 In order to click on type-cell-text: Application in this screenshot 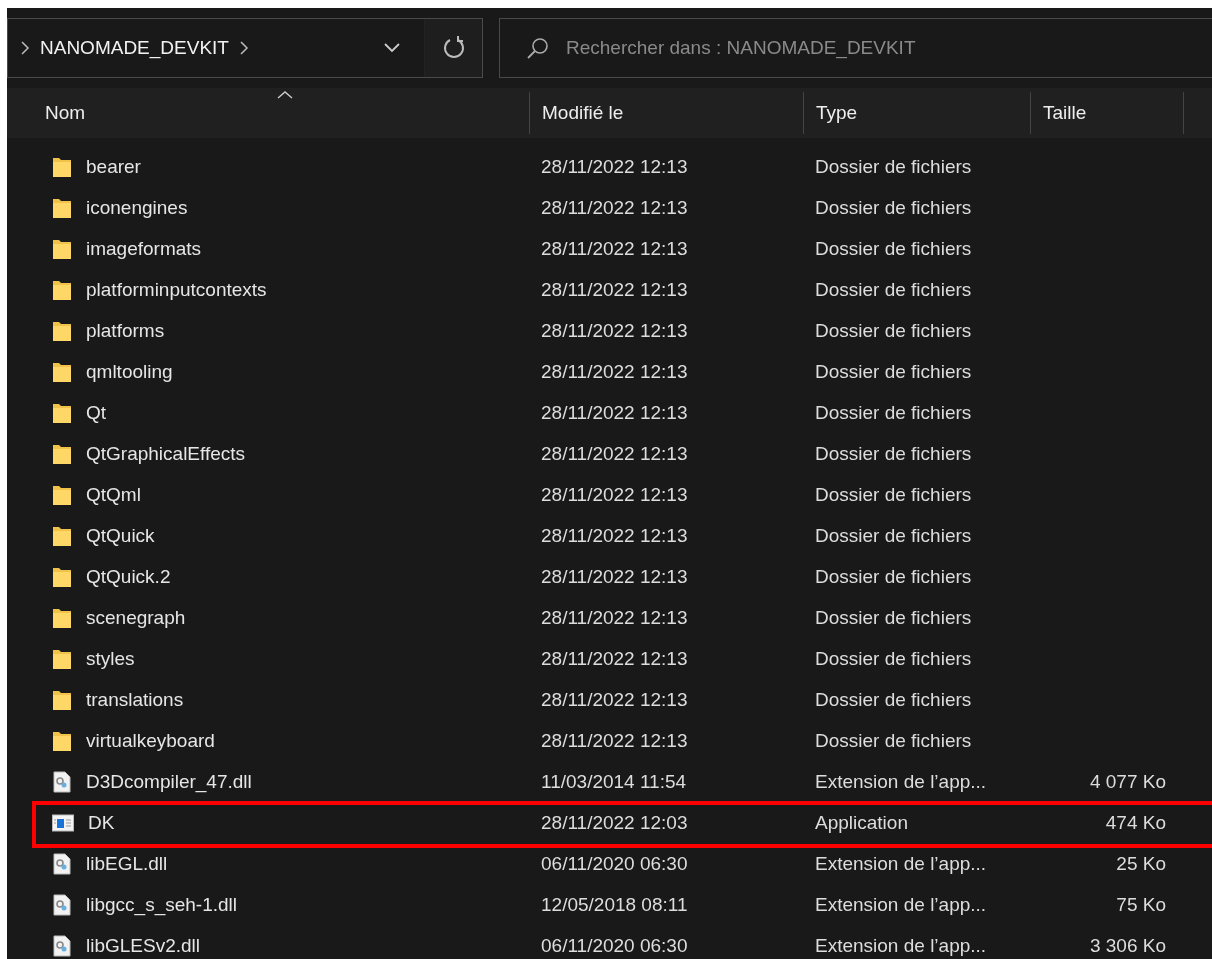, I will do `click(861, 822)`.